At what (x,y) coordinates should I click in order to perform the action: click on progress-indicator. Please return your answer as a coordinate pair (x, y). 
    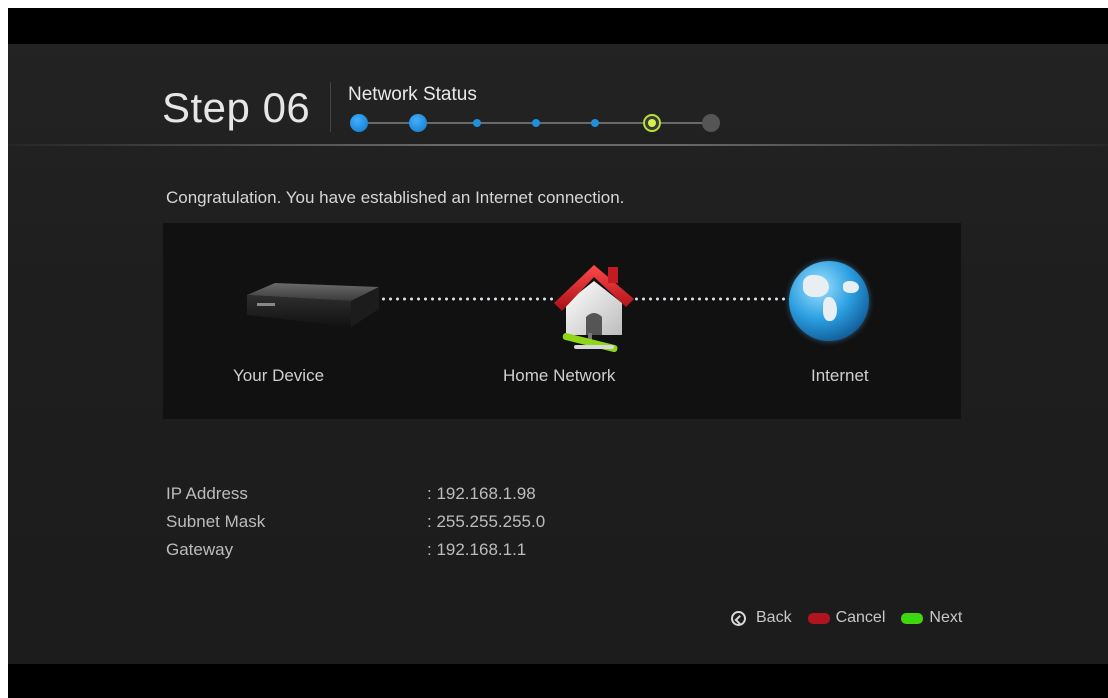
    Looking at the image, I should click on (538, 123).